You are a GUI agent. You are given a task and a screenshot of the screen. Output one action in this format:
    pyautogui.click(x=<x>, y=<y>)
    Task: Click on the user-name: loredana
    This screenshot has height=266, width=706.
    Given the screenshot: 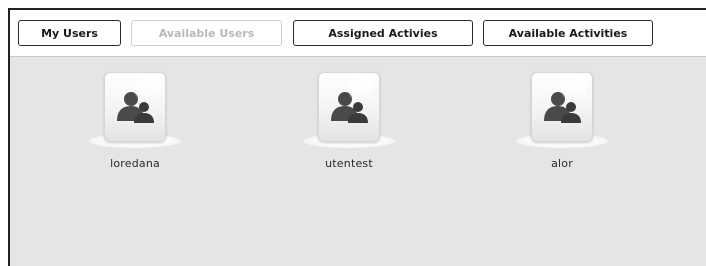 What is the action you would take?
    pyautogui.click(x=135, y=163)
    